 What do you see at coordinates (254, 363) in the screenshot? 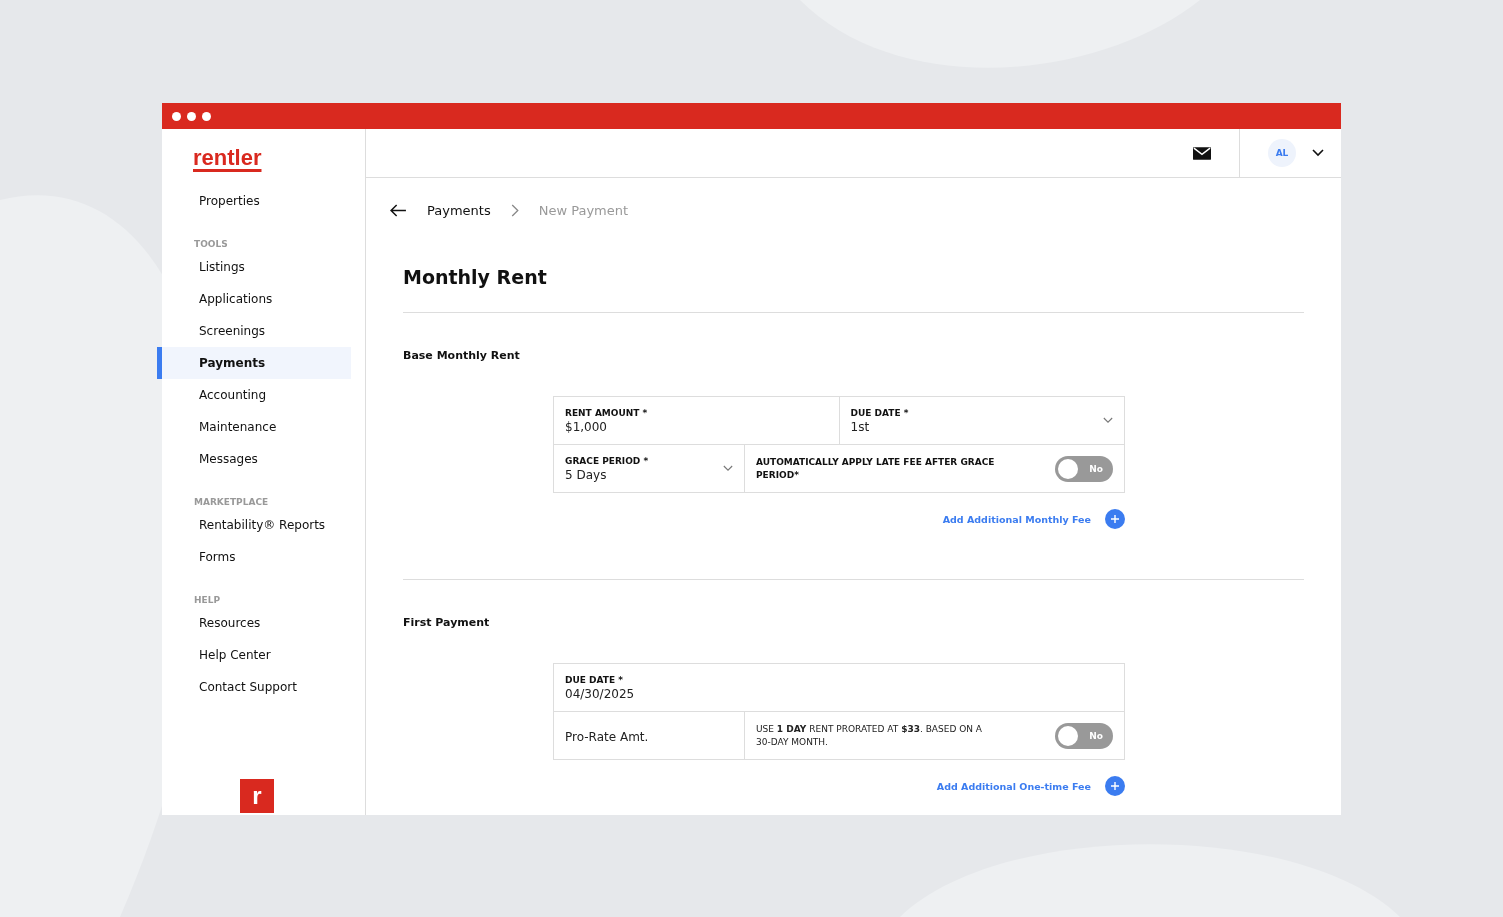
I see `sidebar-item: Payments` at bounding box center [254, 363].